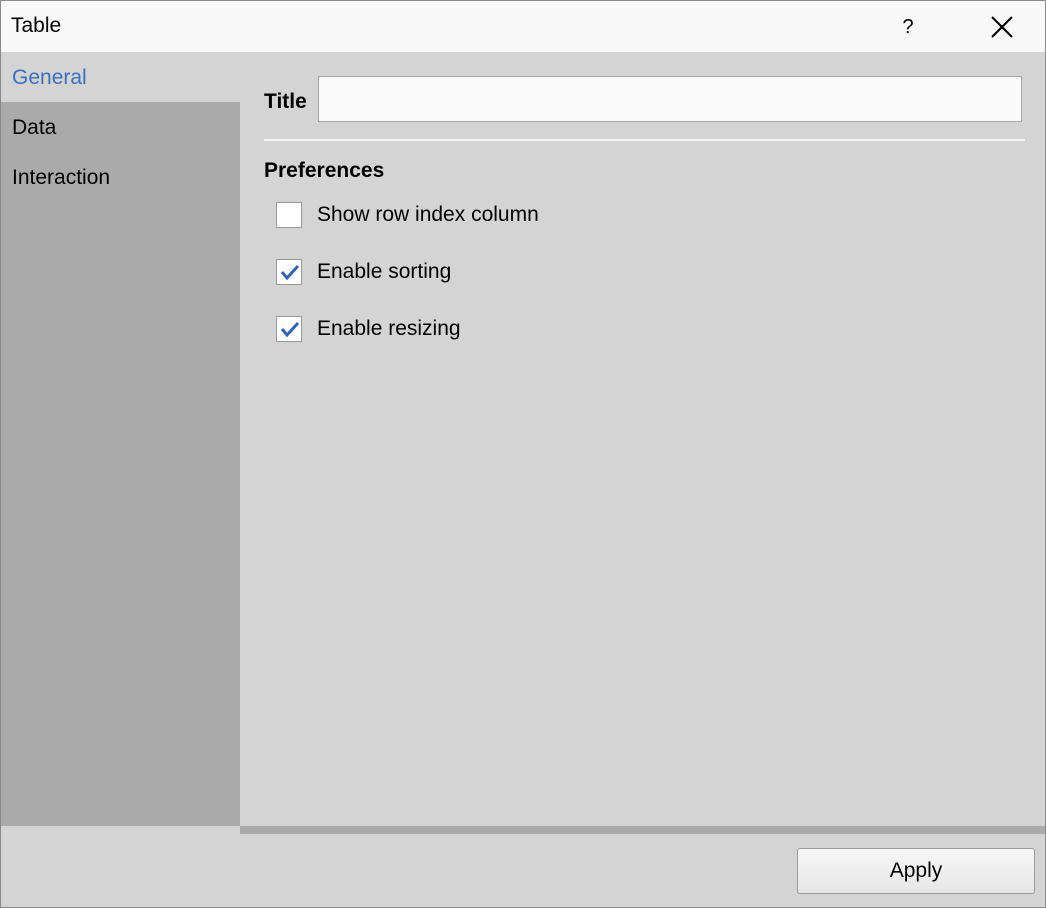 This screenshot has height=908, width=1046. Describe the element at coordinates (120, 177) in the screenshot. I see `sidebar-item-interaction: Interaction` at that location.